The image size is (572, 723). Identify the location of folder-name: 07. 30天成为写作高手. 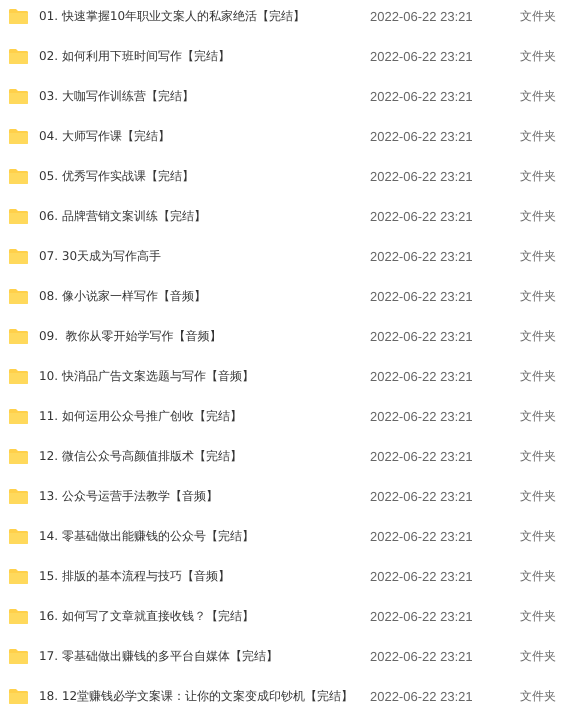
(204, 256).